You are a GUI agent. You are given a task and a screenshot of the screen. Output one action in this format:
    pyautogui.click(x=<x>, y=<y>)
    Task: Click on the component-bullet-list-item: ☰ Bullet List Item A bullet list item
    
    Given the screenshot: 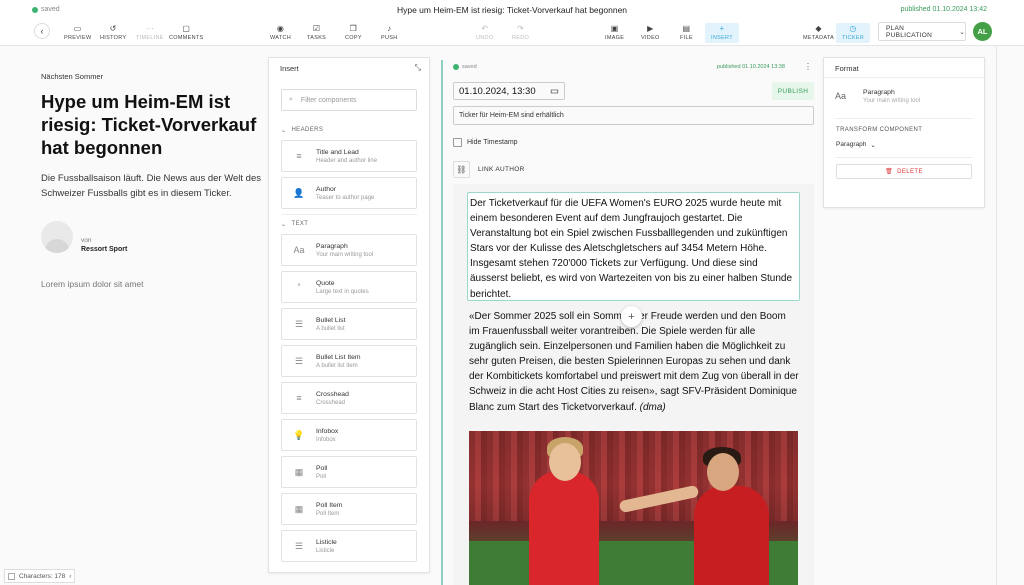 What is the action you would take?
    pyautogui.click(x=349, y=361)
    